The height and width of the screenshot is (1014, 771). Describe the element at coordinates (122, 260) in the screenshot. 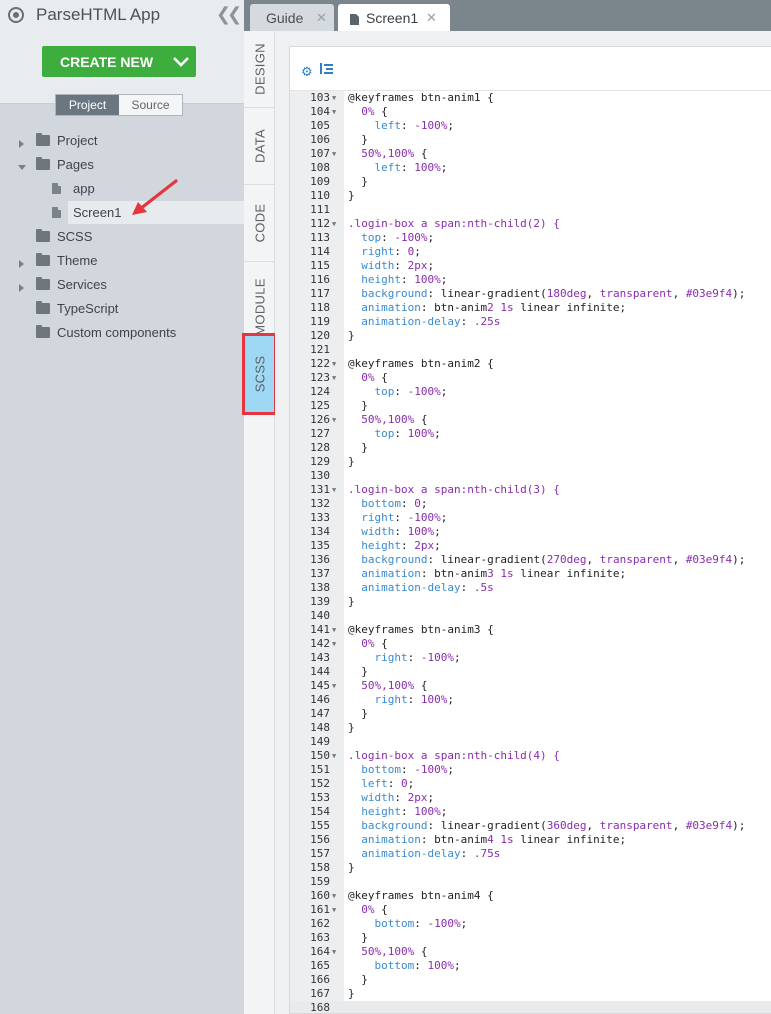

I see `tree-item-theme: Theme` at that location.